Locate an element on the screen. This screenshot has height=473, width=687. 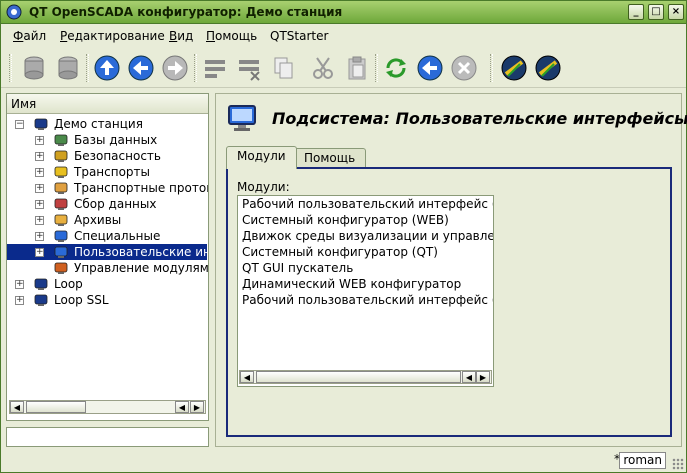
tree-item-label: Loop SSL is located at coordinates (81, 300).